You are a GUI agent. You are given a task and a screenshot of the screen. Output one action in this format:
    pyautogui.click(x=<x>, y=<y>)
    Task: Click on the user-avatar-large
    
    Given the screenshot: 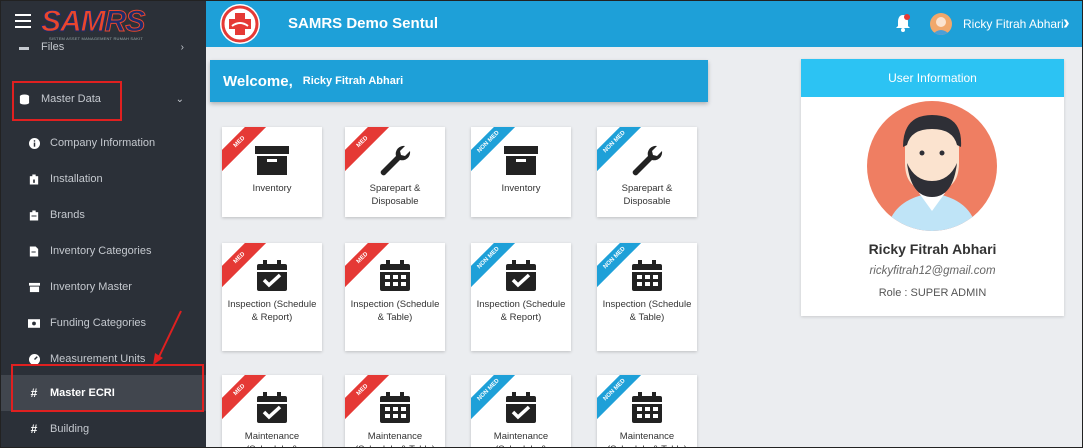 What is the action you would take?
    pyautogui.click(x=932, y=166)
    